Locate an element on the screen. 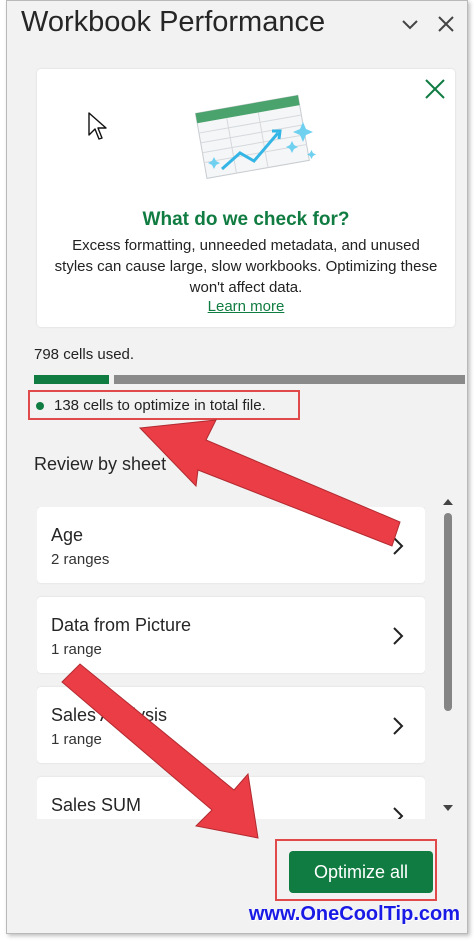 The image size is (474, 942). status-dot-icon is located at coordinates (40, 406).